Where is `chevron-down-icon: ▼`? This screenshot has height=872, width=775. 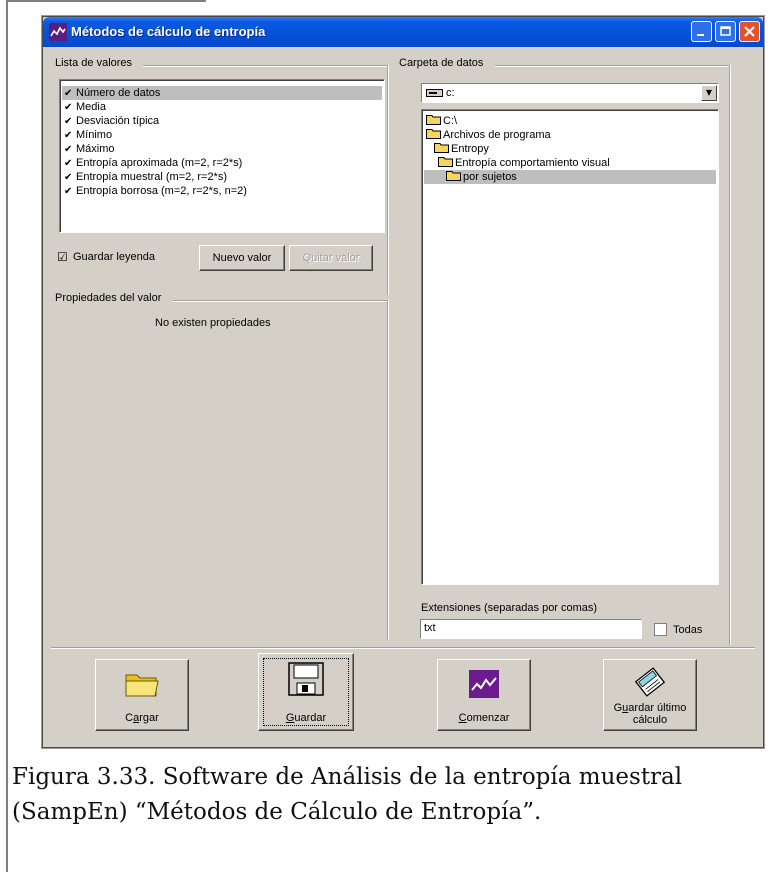
chevron-down-icon: ▼ is located at coordinates (709, 93).